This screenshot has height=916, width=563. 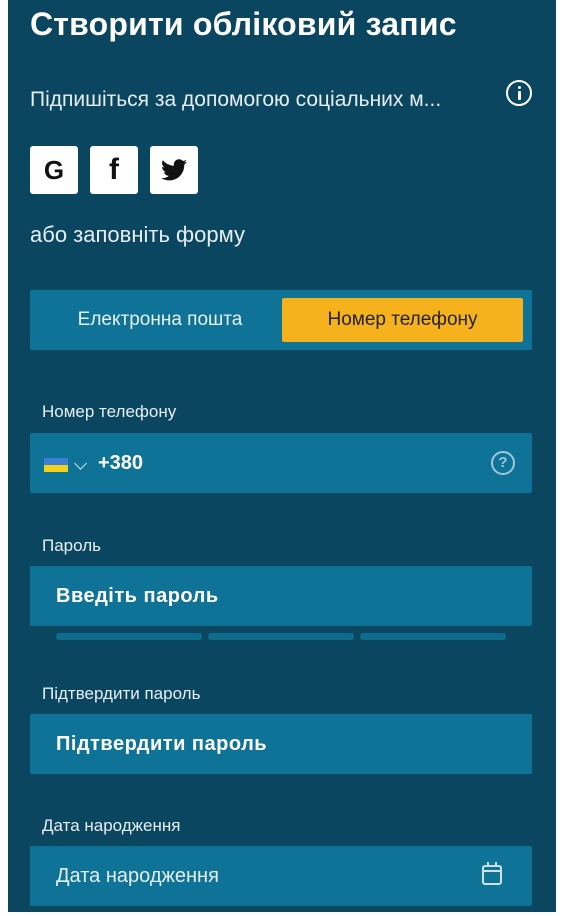 I want to click on birthdate-placeholder: Дата народження, so click(x=137, y=876).